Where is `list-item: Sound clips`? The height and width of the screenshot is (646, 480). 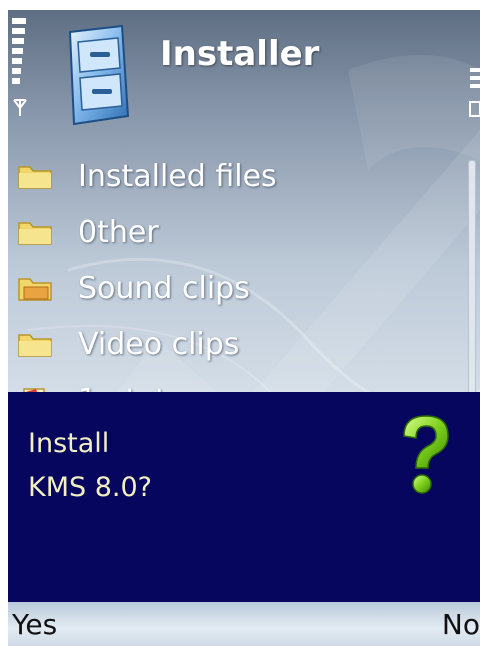
list-item: Sound clips is located at coordinates (239, 288).